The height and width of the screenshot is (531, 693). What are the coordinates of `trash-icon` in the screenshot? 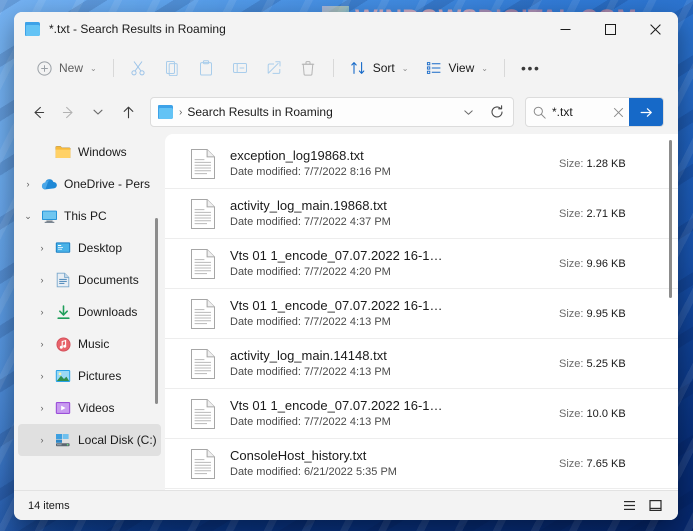 It's located at (308, 68).